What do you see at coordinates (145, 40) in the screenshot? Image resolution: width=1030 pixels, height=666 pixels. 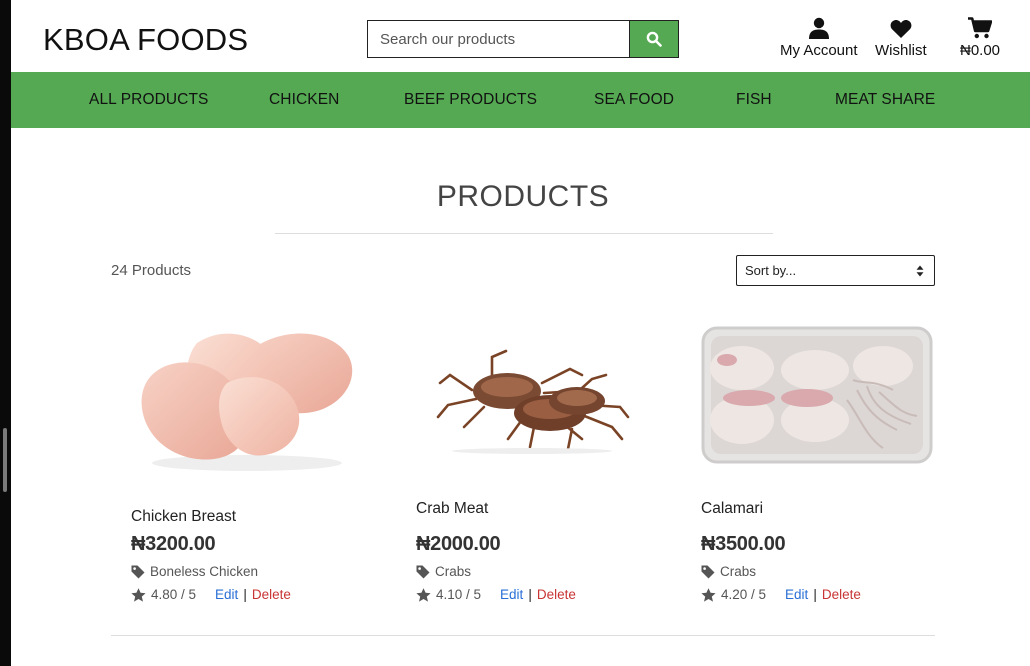 I see `brand-logo: KBOA FOODS` at bounding box center [145, 40].